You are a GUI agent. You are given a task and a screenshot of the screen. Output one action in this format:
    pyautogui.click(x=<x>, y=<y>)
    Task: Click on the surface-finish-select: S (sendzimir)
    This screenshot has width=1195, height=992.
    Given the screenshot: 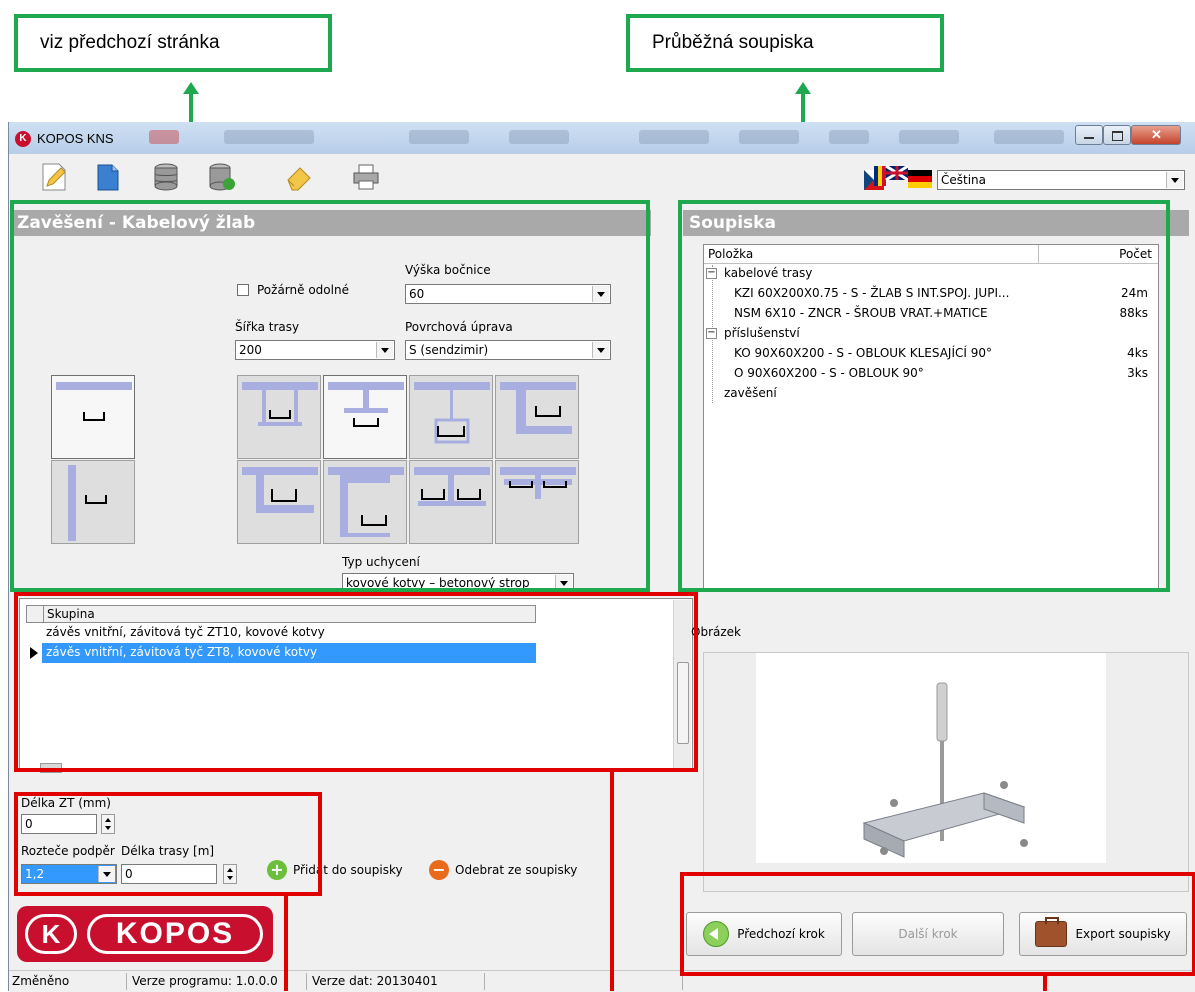 What is the action you would take?
    pyautogui.click(x=508, y=350)
    